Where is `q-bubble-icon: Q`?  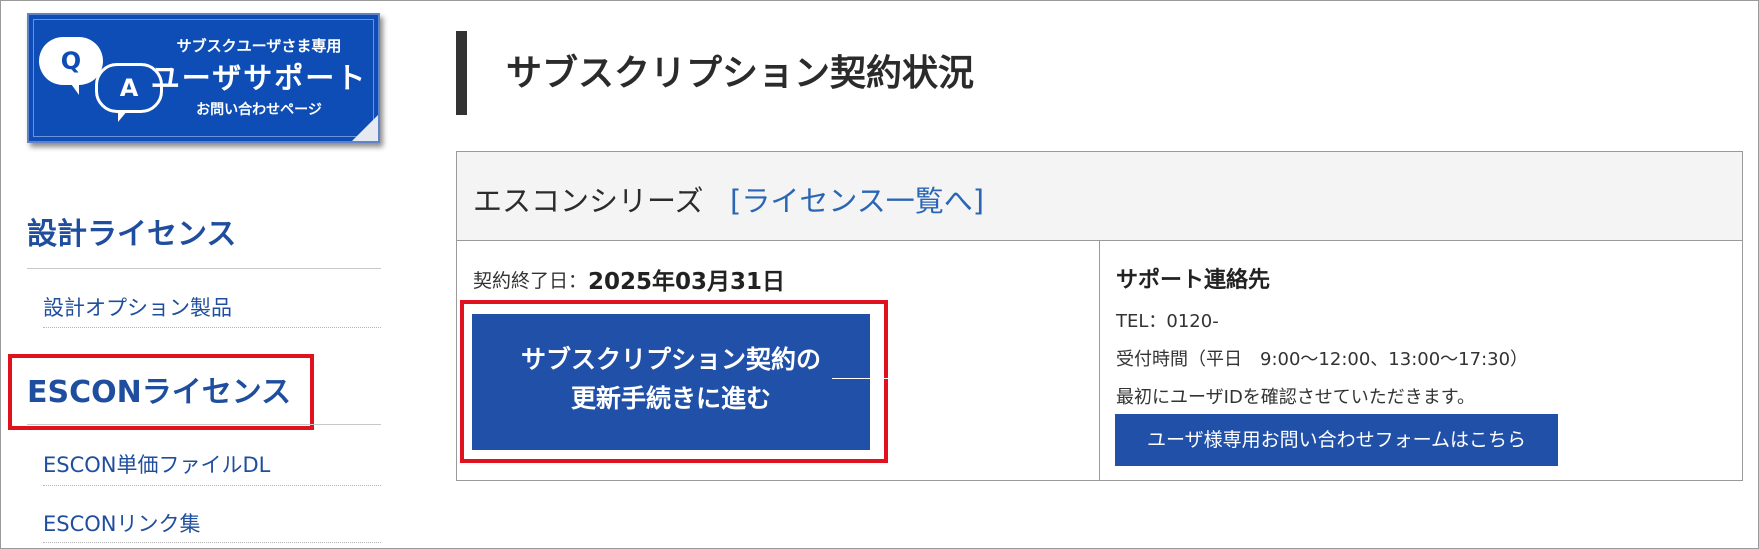
q-bubble-icon: Q is located at coordinates (71, 66).